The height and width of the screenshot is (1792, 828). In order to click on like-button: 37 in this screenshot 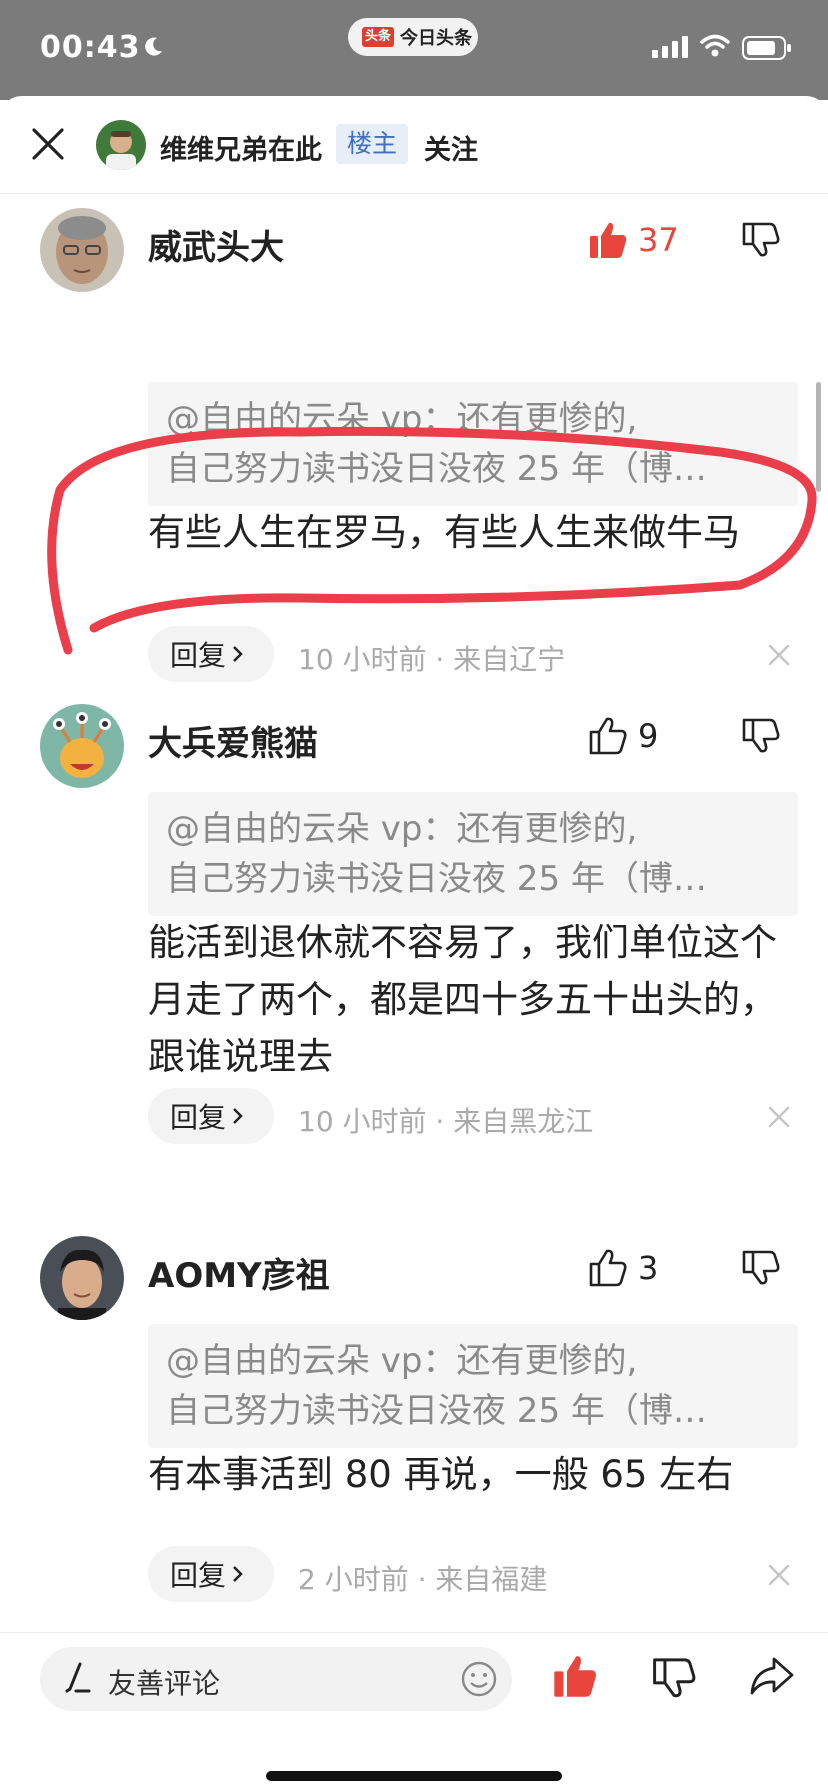, I will do `click(633, 240)`.